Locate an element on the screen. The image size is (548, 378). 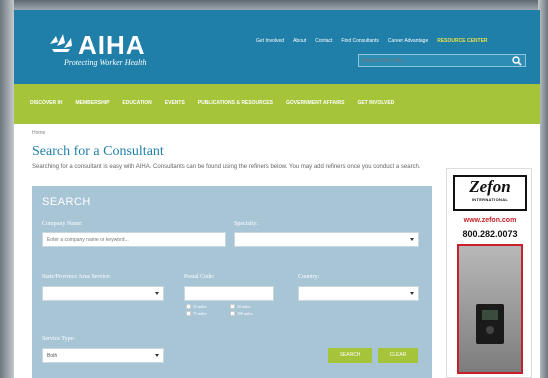
specialty-select is located at coordinates (326, 239).